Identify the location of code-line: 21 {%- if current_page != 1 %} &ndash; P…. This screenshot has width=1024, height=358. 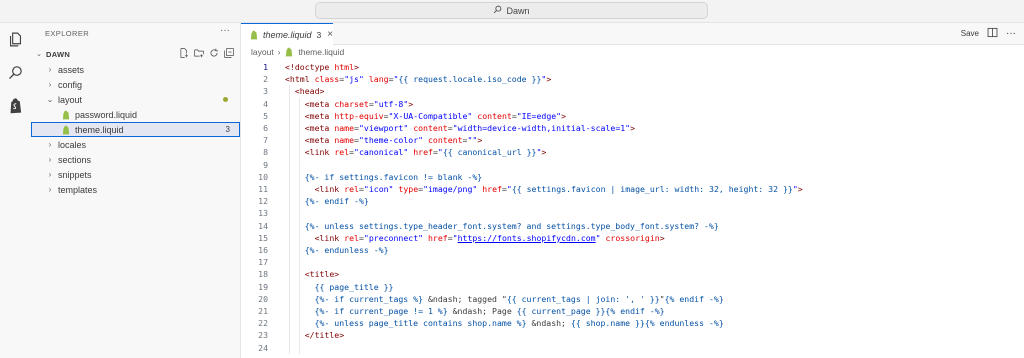
(632, 311).